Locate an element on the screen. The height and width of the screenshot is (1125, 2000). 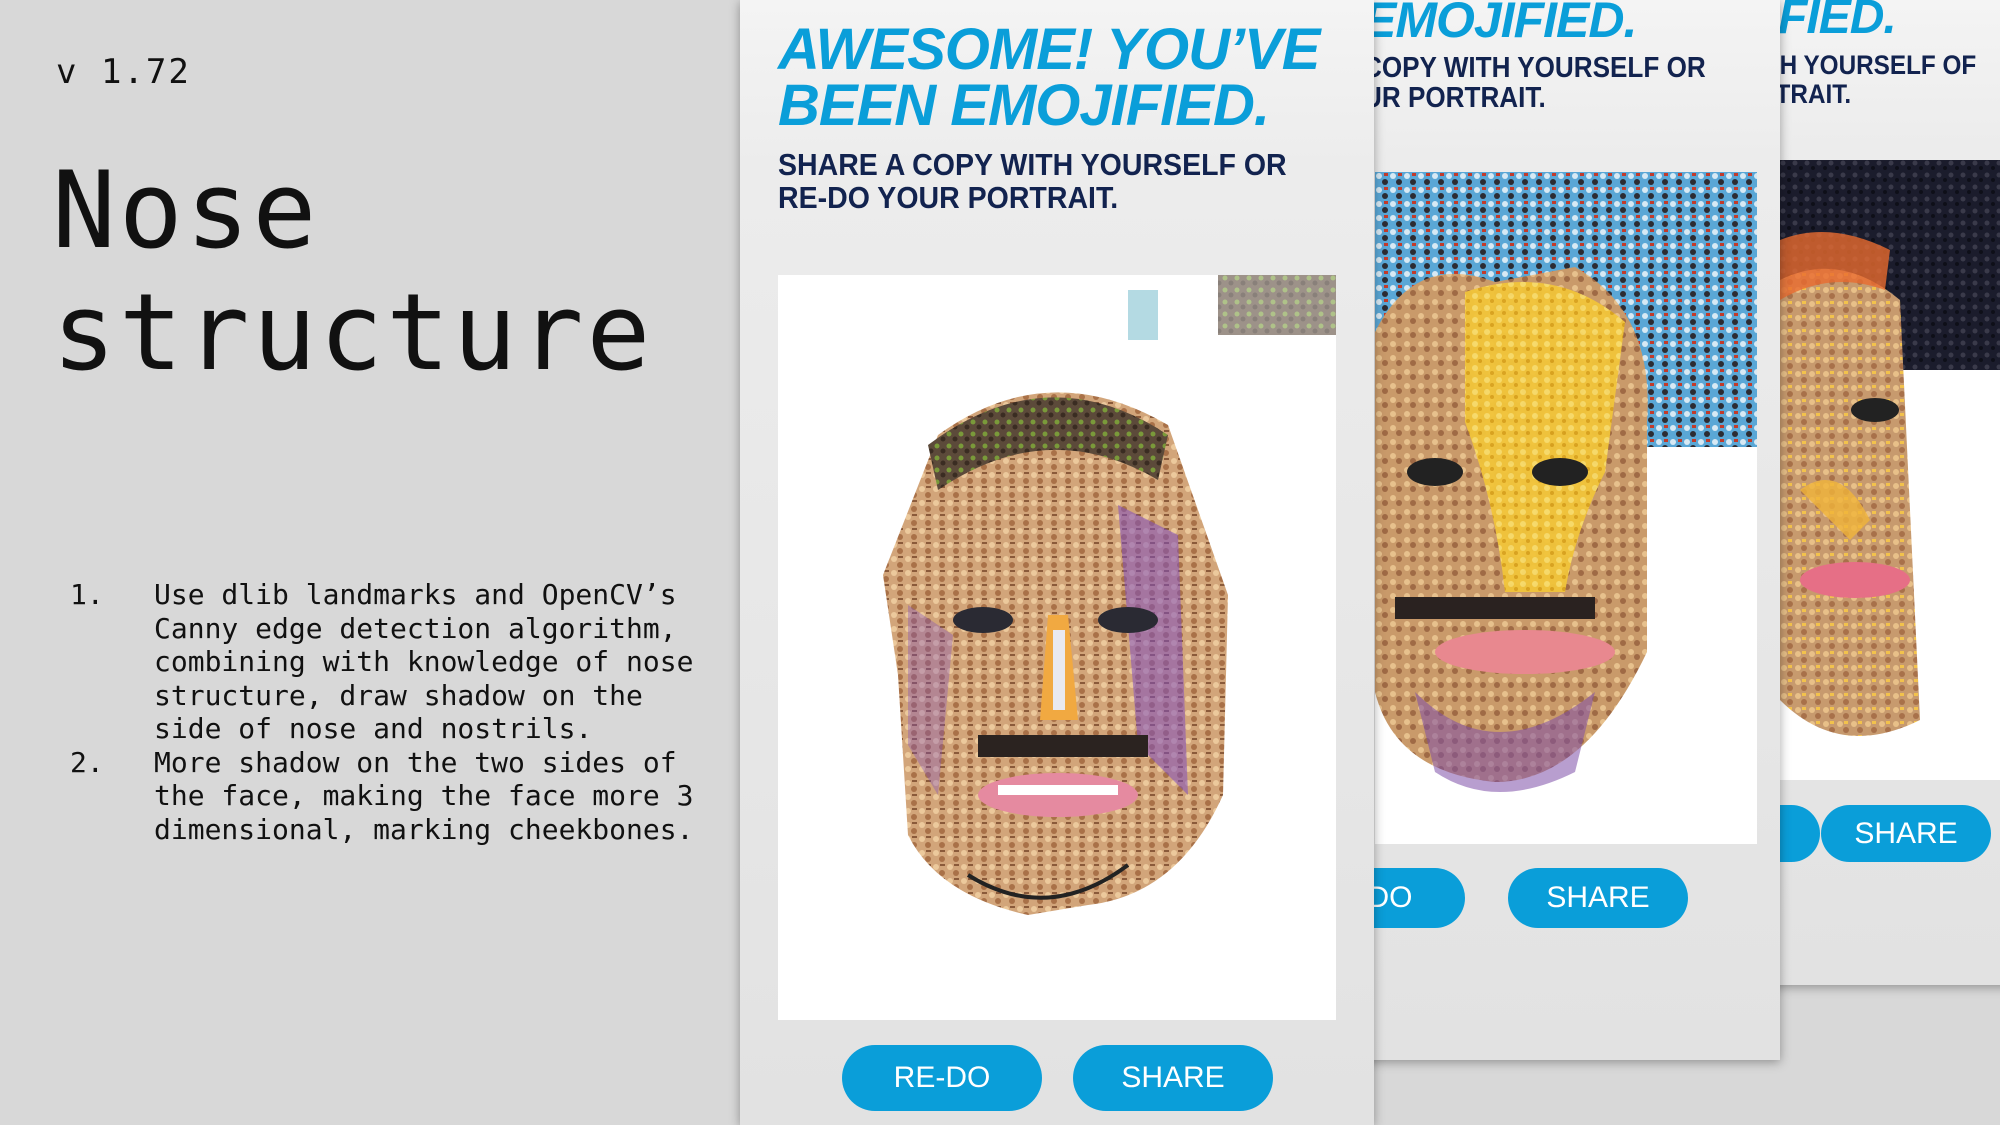
subline-line-2: RE-DO YOUR PORTRAIT. is located at coordinates (948, 197).